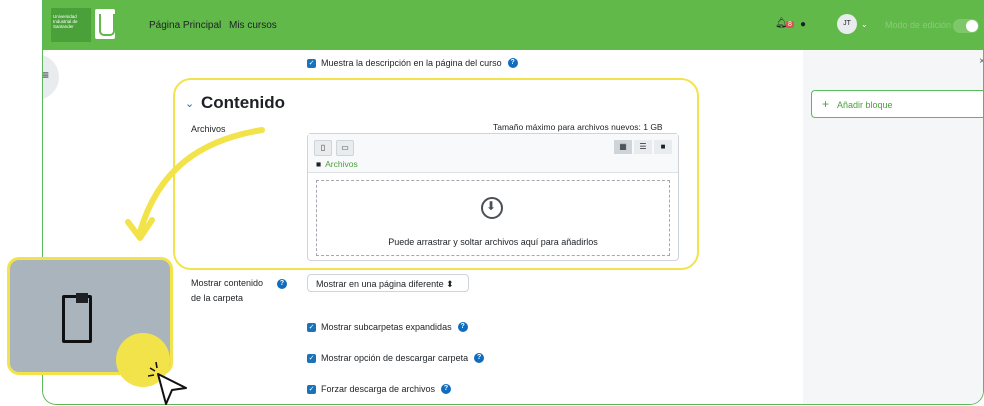  Describe the element at coordinates (82, 298) in the screenshot. I see `file-fold-icon` at that location.